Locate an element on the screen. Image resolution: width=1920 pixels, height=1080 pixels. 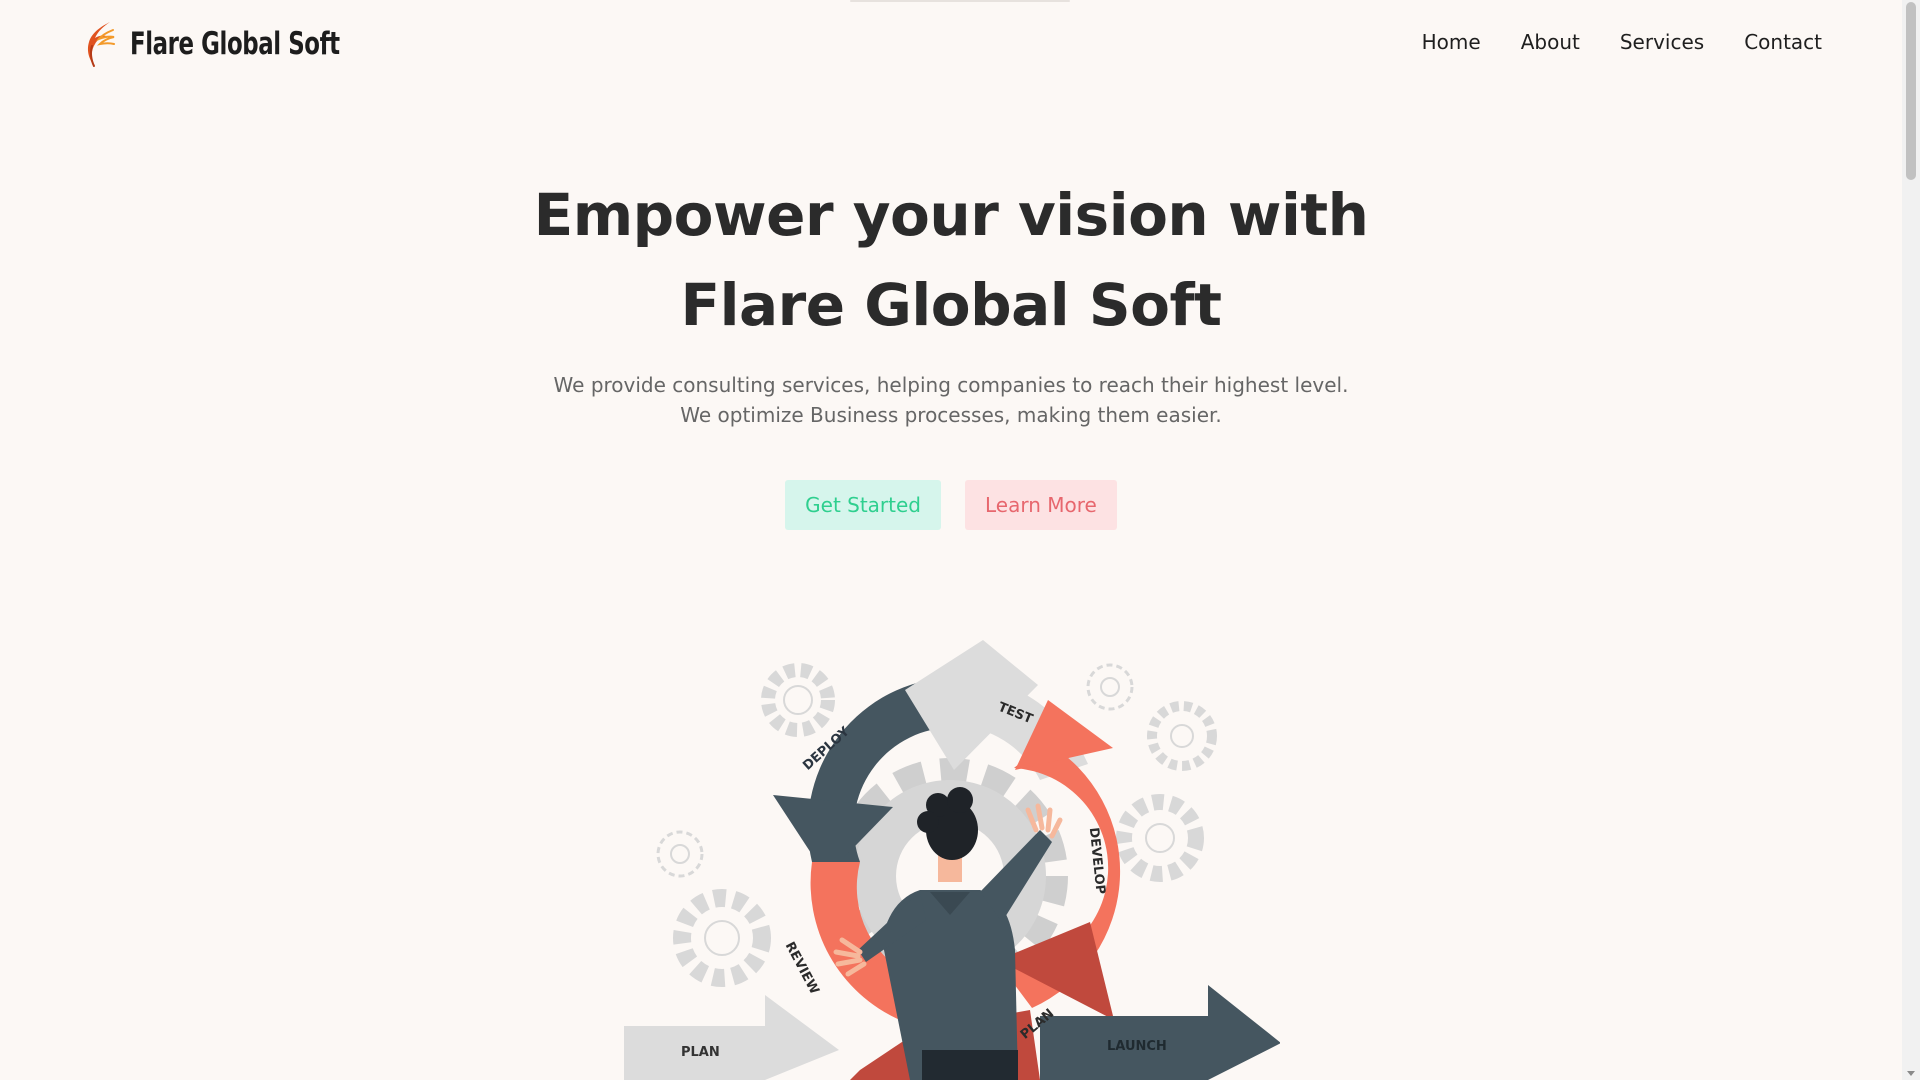
nav-about: About is located at coordinates (1550, 42).